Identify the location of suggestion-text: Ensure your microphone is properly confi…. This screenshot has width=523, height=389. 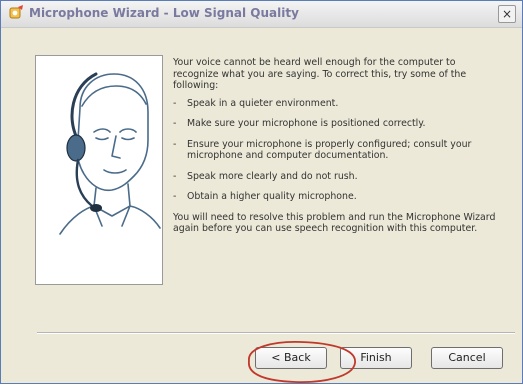
(329, 150).